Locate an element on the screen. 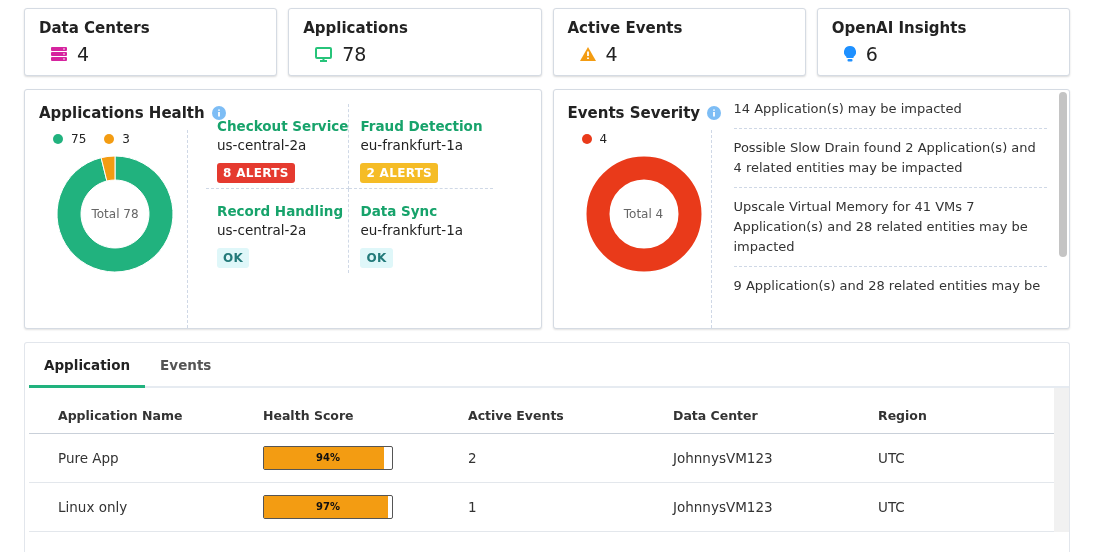  health-percent: 97% is located at coordinates (328, 507).